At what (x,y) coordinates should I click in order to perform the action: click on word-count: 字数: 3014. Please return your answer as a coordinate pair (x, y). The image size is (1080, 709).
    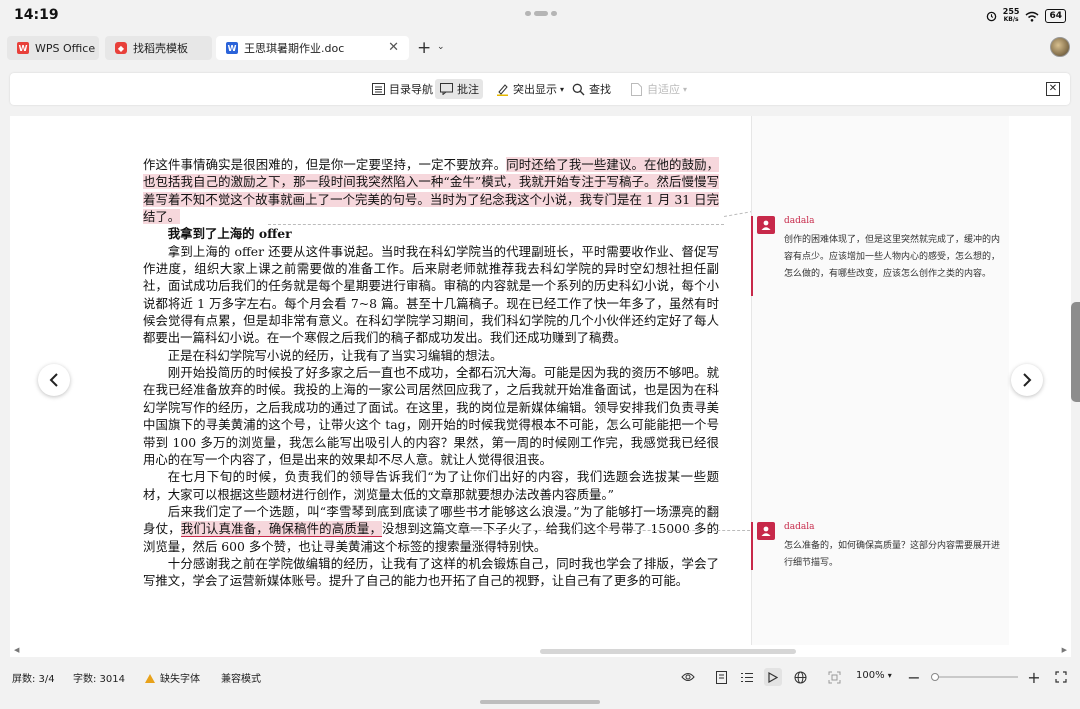
    Looking at the image, I should click on (99, 677).